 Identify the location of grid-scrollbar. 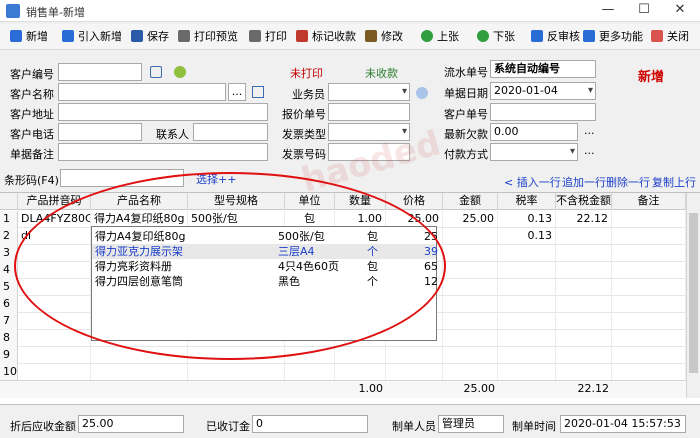
(693, 295).